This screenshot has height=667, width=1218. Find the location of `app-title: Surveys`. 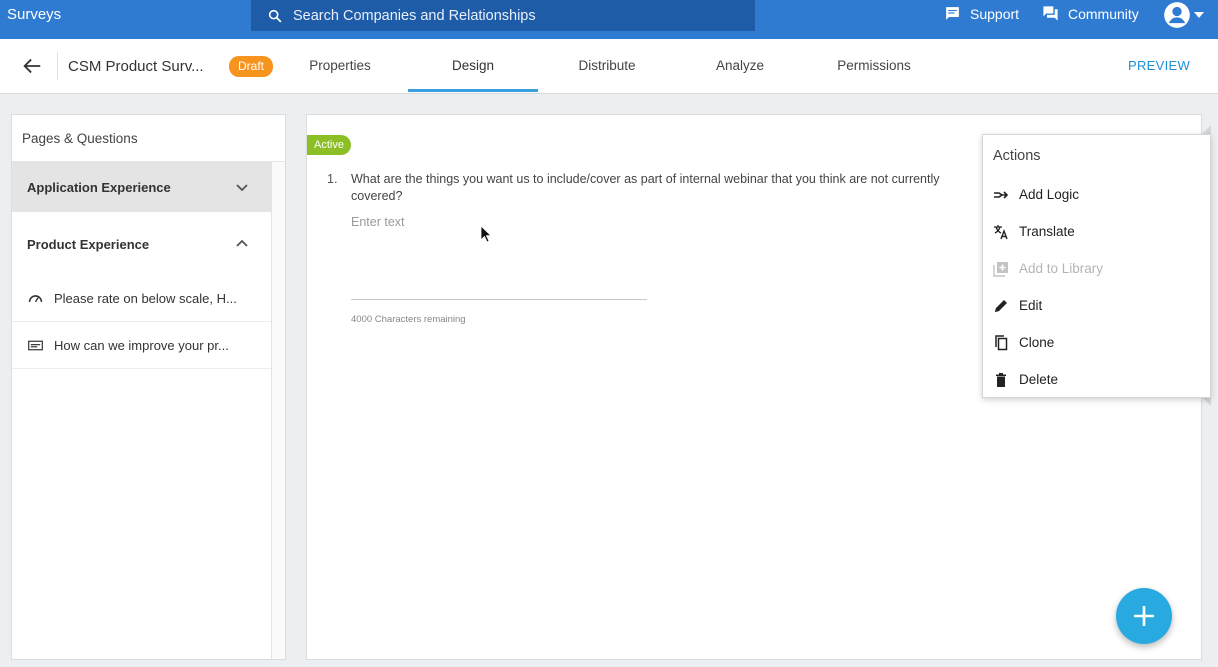

app-title: Surveys is located at coordinates (34, 14).